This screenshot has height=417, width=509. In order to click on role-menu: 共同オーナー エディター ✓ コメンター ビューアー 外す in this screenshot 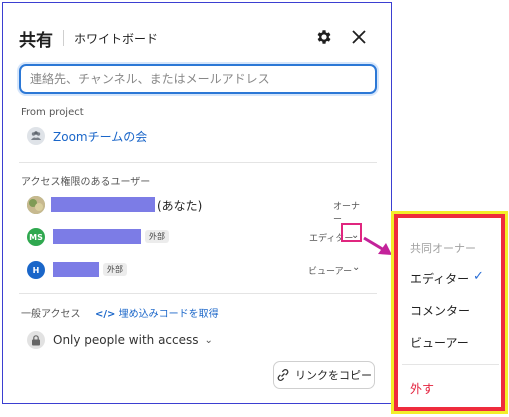, I will do `click(449, 312)`.